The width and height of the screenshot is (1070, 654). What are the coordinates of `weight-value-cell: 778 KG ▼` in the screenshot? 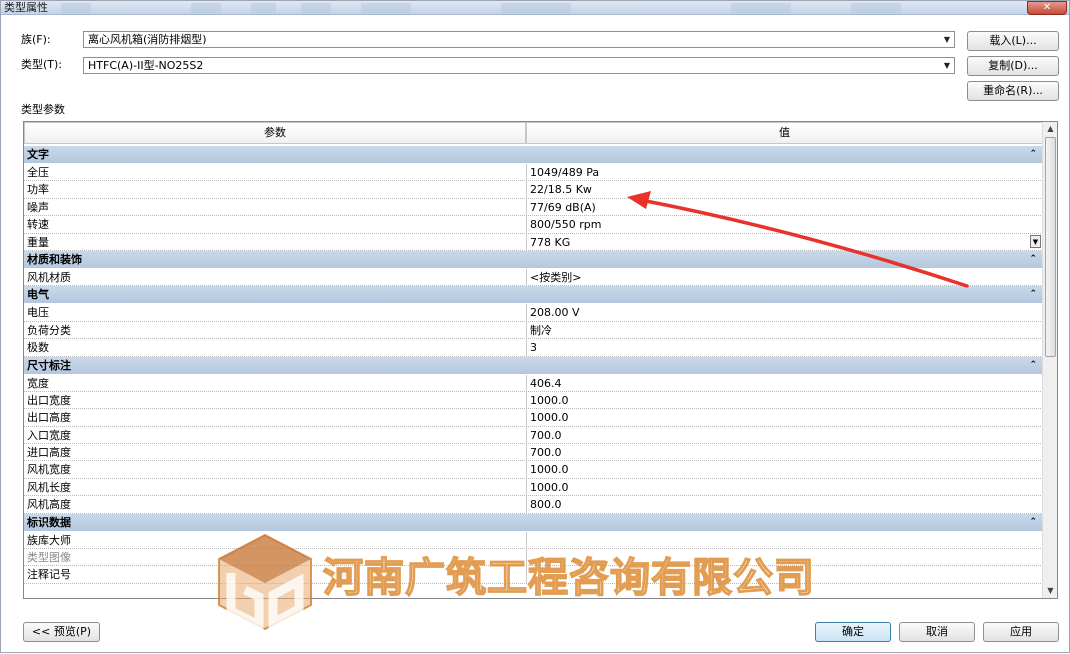 It's located at (784, 242).